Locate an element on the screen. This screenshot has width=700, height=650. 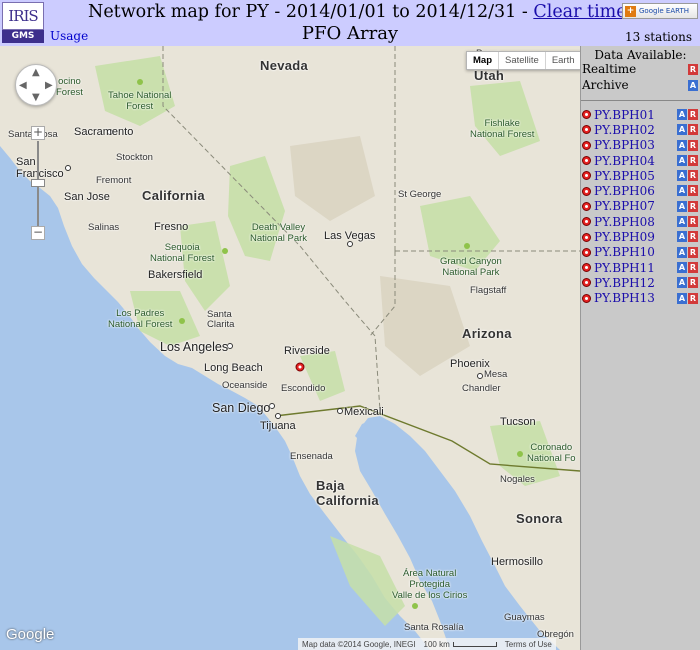
label-stockton: Stockton is located at coordinates (134, 157).